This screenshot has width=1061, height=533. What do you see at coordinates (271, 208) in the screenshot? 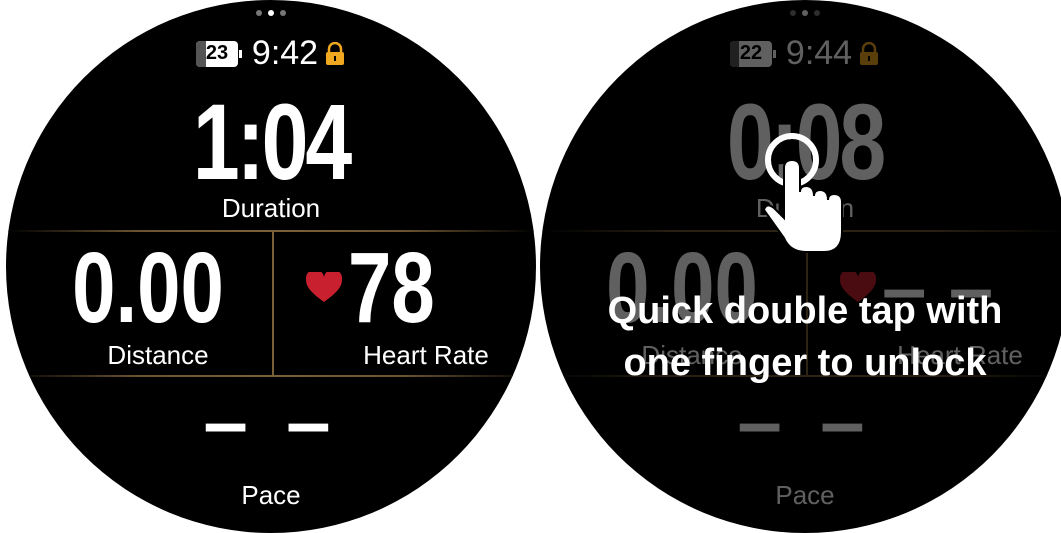
I see `duration-label: Duration` at bounding box center [271, 208].